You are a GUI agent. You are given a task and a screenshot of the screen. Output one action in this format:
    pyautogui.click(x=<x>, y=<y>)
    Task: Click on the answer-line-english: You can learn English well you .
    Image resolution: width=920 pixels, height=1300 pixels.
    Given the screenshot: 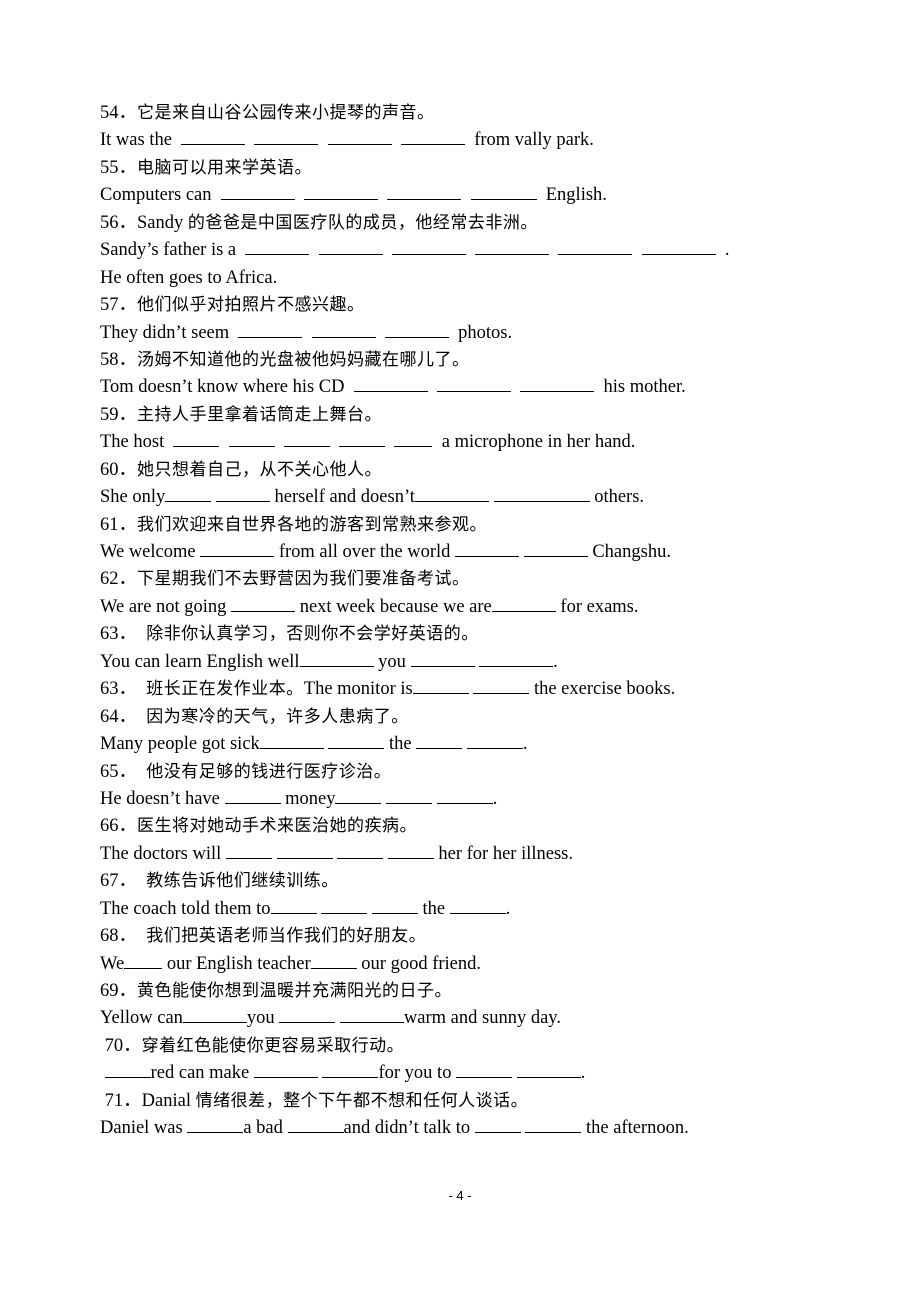 What is the action you would take?
    pyautogui.click(x=470, y=662)
    